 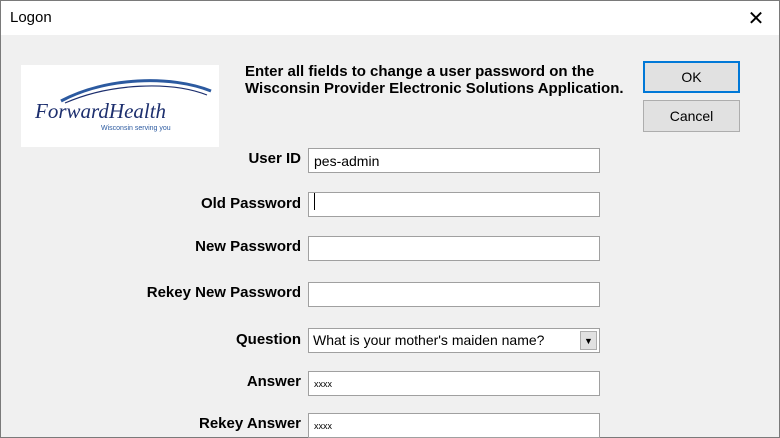 What do you see at coordinates (588, 340) in the screenshot?
I see `chevron-down-icon: ▼` at bounding box center [588, 340].